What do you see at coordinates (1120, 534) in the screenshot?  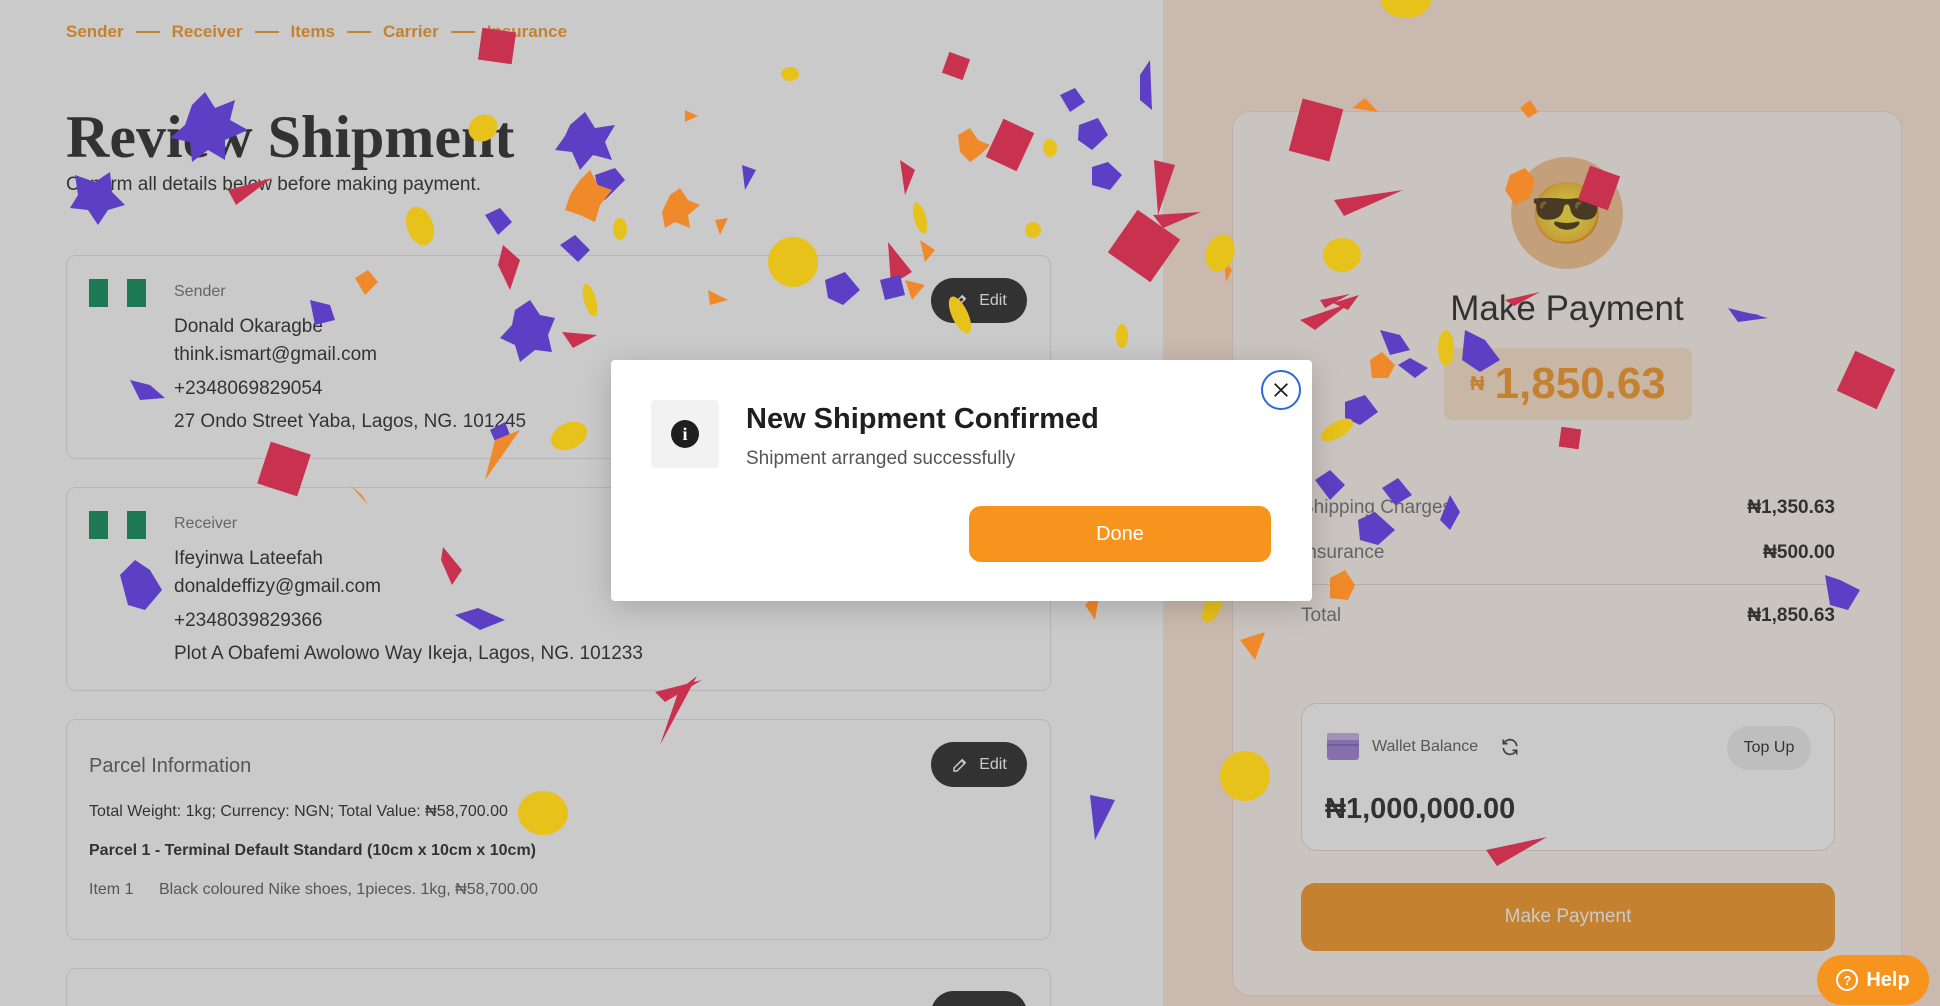 I see `done-button: Done` at bounding box center [1120, 534].